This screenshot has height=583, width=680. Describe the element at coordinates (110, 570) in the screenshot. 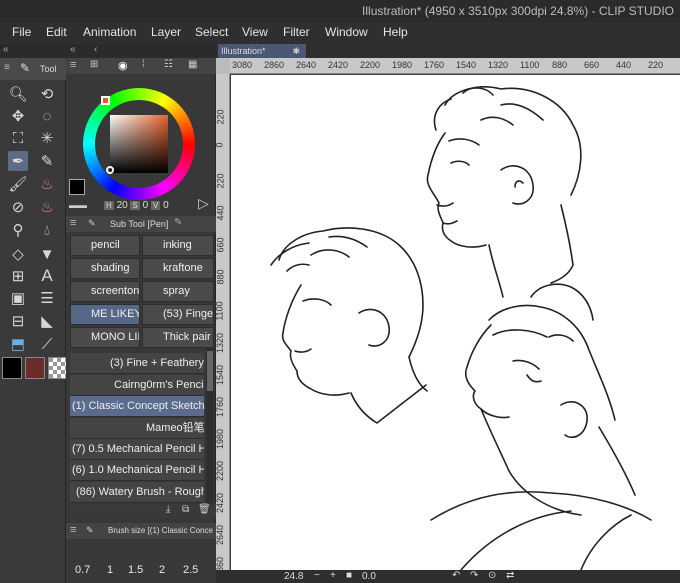

I see `size-preset: 1` at that location.